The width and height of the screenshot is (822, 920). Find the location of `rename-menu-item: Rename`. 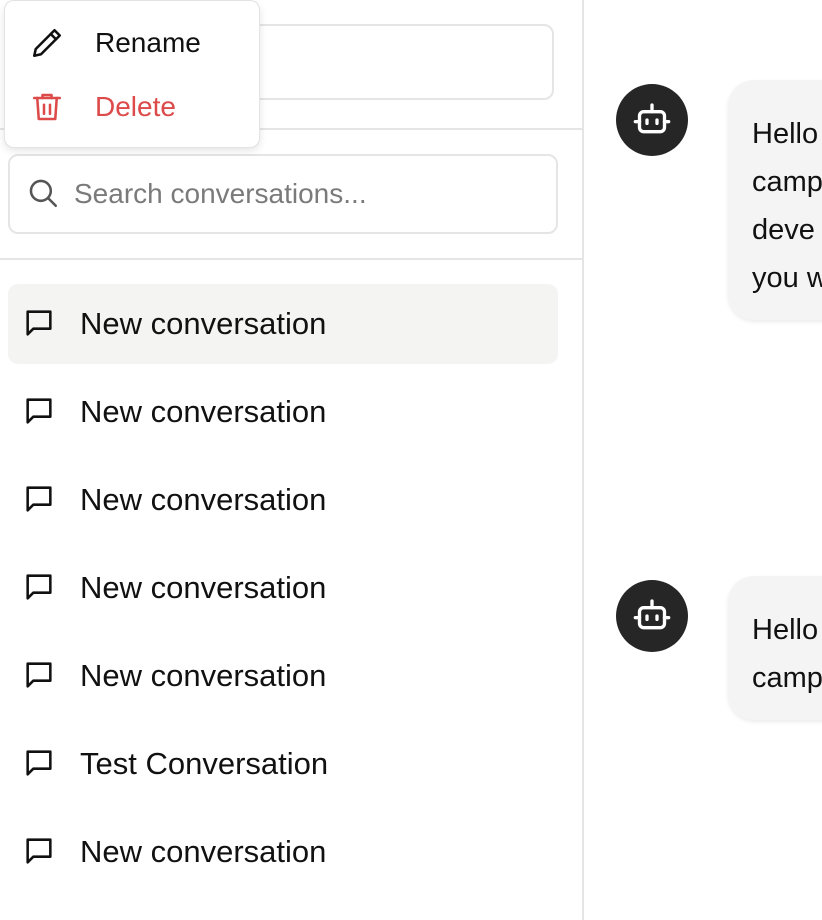

rename-menu-item: Rename is located at coordinates (132, 43).